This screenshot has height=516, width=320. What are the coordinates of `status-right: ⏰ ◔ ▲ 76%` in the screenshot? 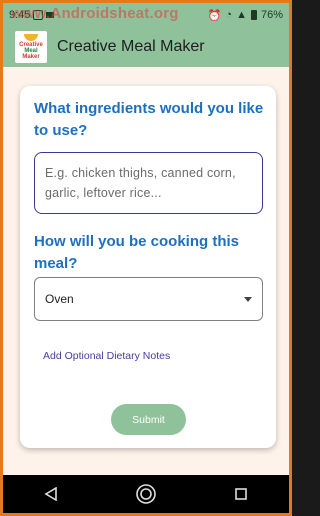 It's located at (245, 15).